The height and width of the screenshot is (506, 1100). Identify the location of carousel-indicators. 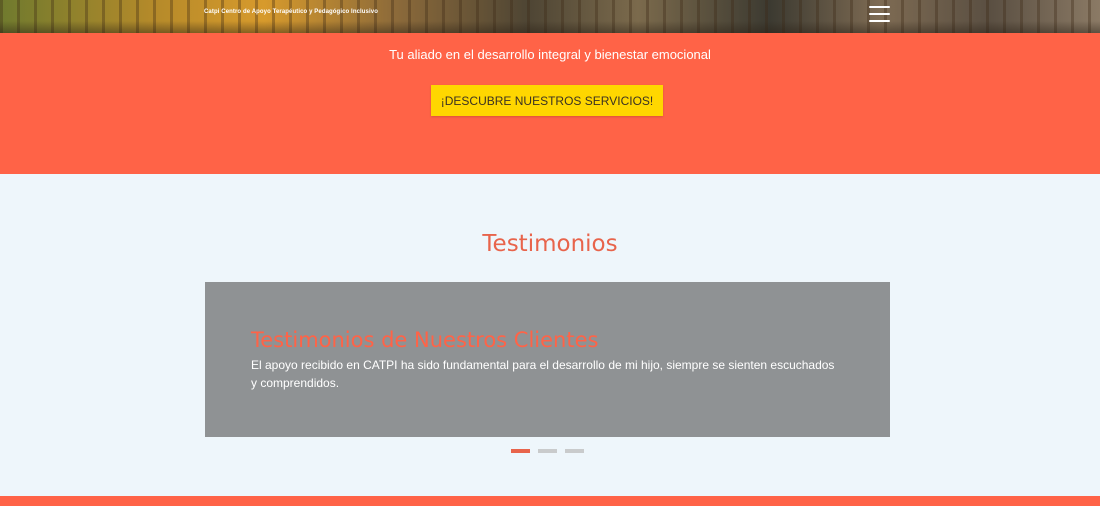
(547, 451).